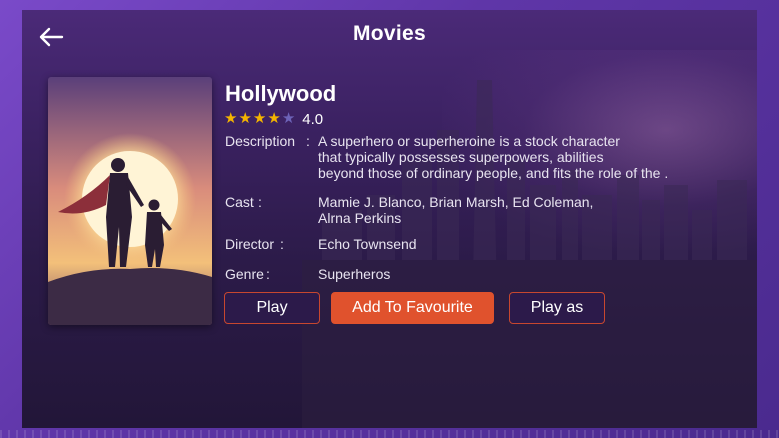  Describe the element at coordinates (308, 141) in the screenshot. I see `description-colon: :` at that location.